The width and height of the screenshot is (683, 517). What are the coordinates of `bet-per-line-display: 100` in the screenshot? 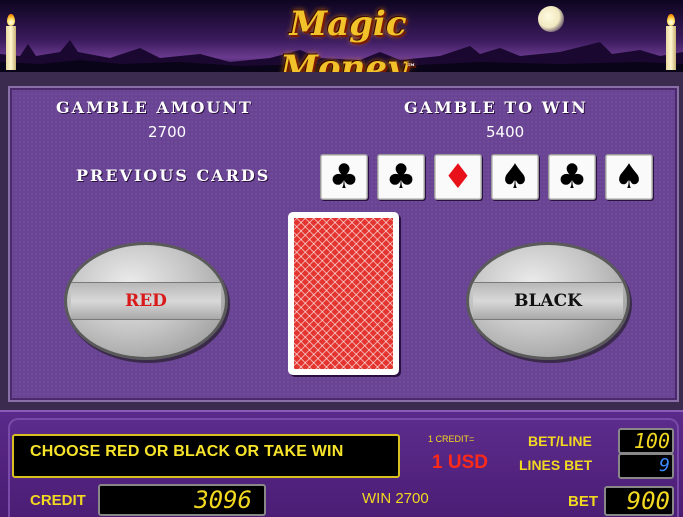 It's located at (646, 441).